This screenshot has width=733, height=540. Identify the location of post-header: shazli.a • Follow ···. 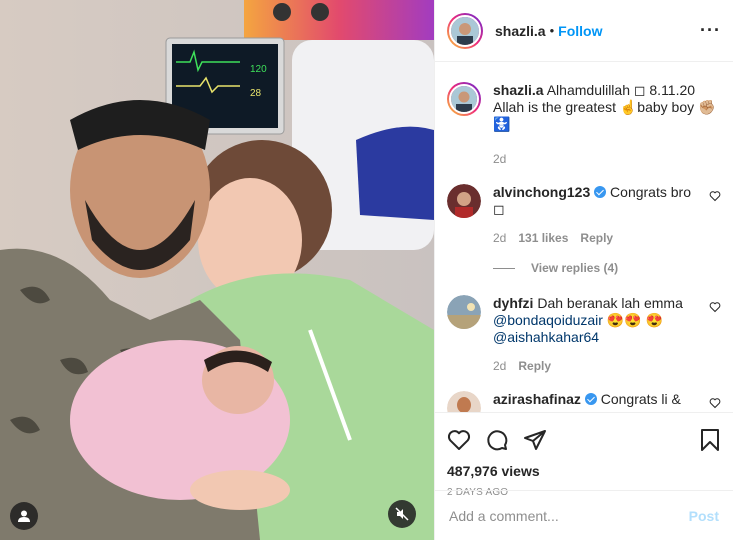
(584, 31).